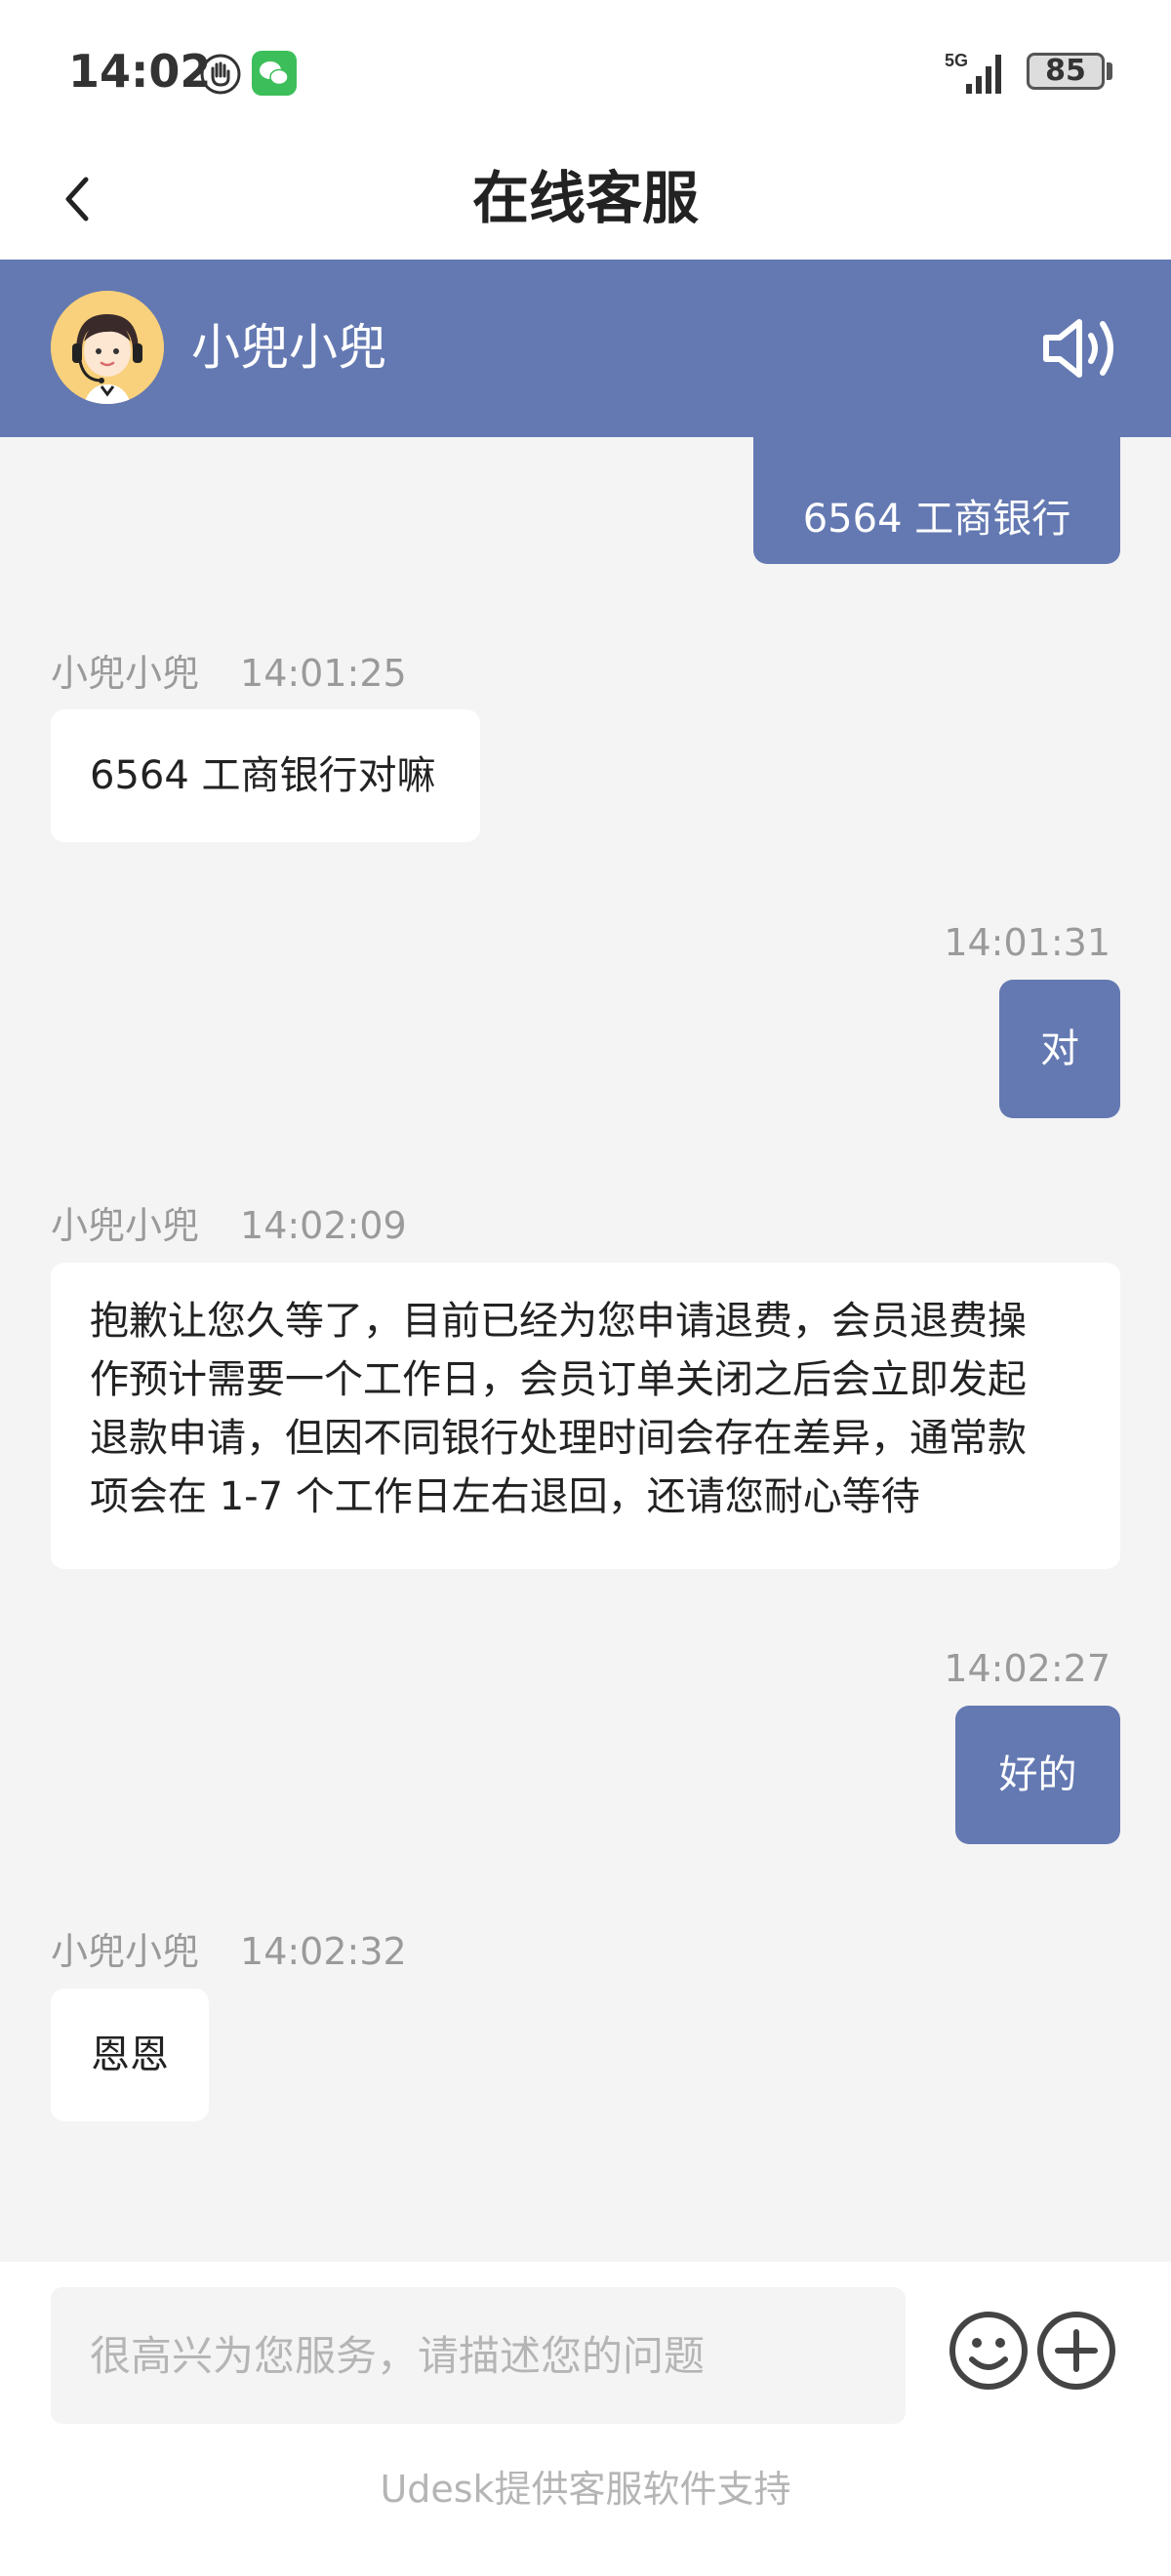 Image resolution: width=1171 pixels, height=2576 pixels. What do you see at coordinates (558, 1321) in the screenshot?
I see `message-line: 抱歉让您久等了，目前已经为您申请退费，会员退费操` at bounding box center [558, 1321].